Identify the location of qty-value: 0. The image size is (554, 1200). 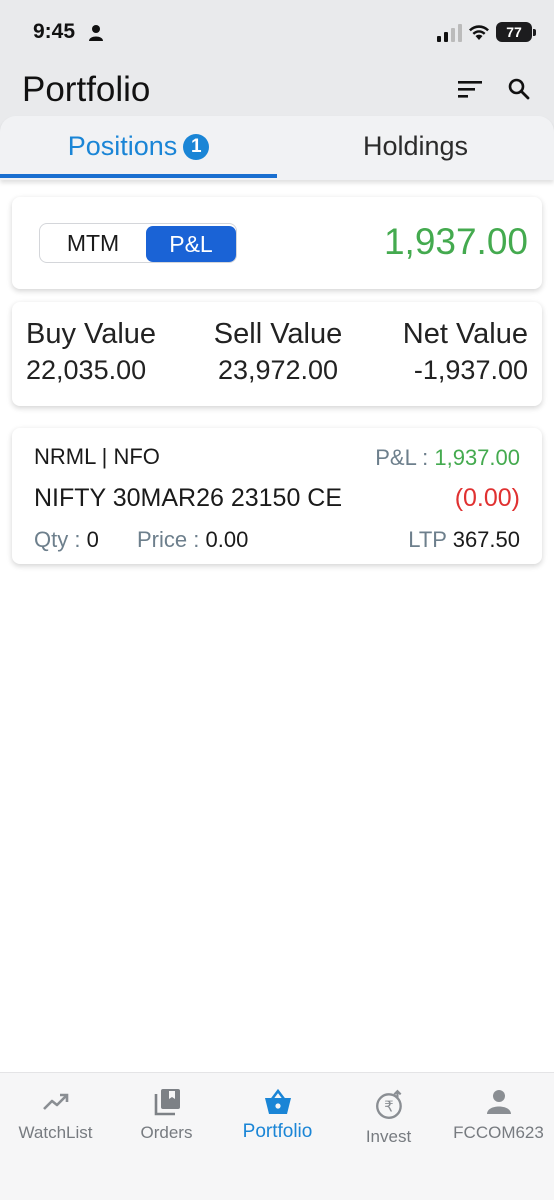
(92, 539).